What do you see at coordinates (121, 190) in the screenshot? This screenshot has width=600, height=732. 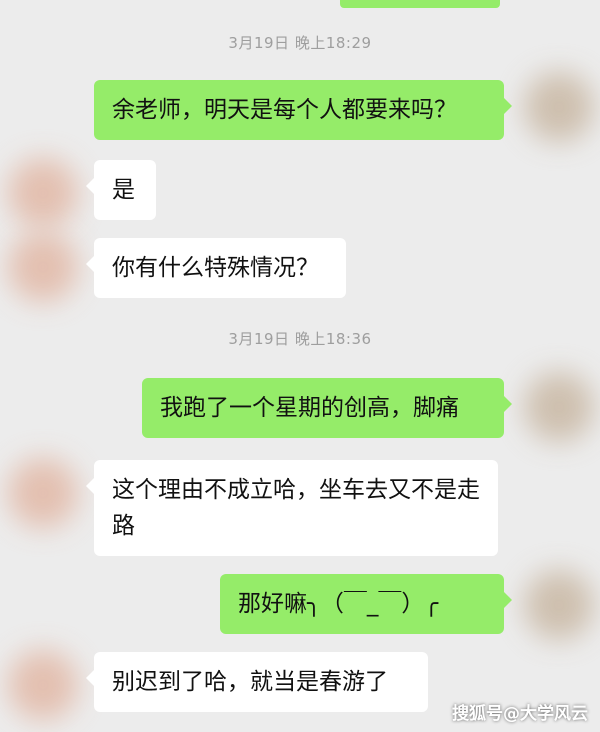 I see `message-bubble-incoming: 是` at bounding box center [121, 190].